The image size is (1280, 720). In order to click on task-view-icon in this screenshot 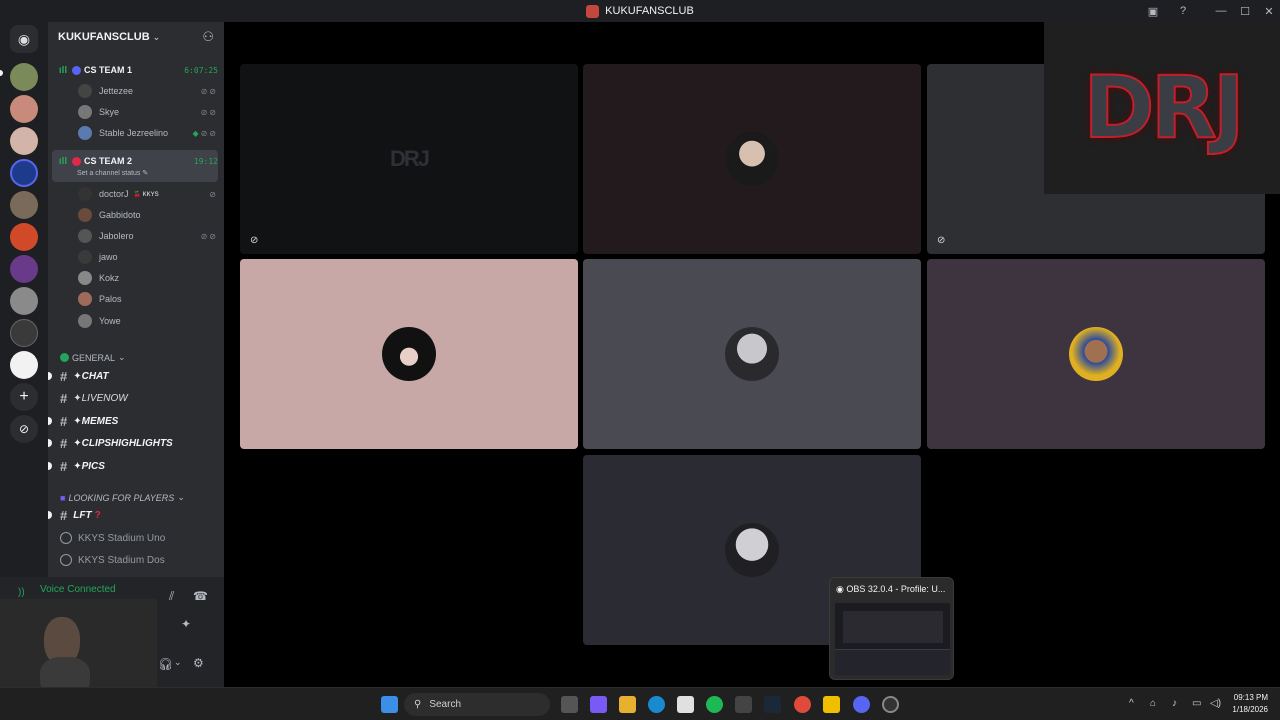, I will do `click(569, 704)`.